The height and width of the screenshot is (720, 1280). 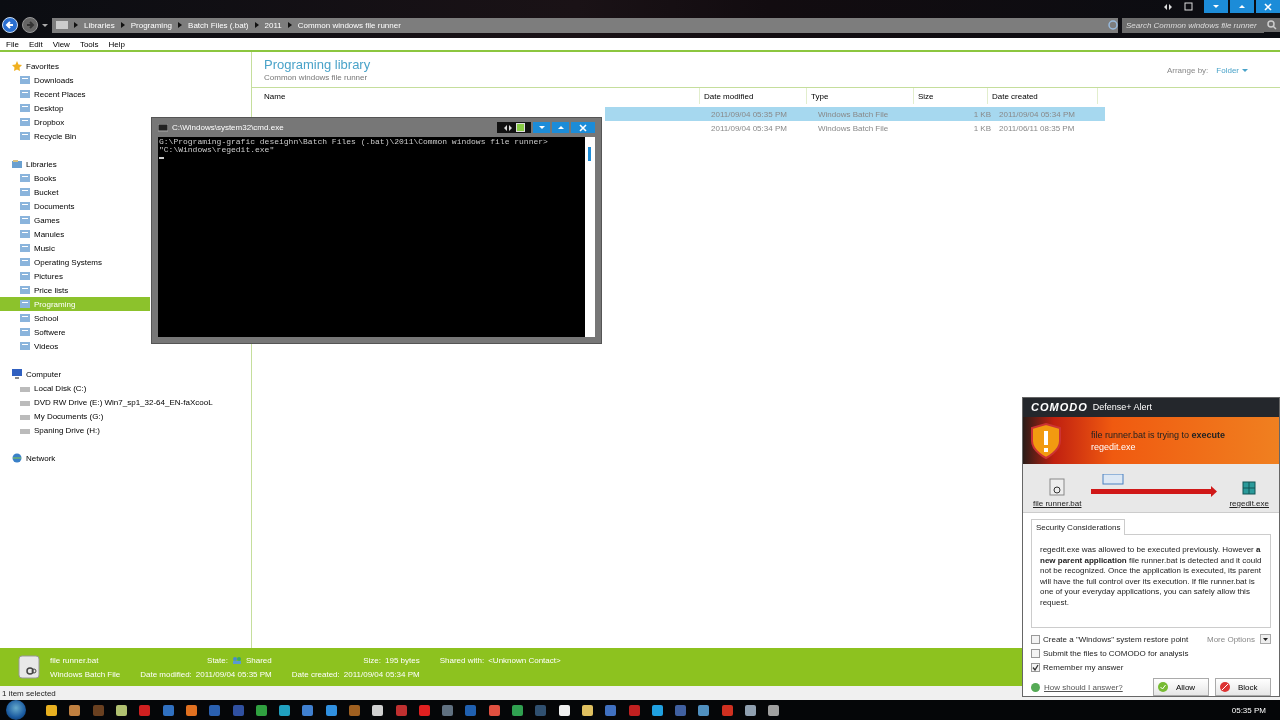 What do you see at coordinates (75, 248) in the screenshot?
I see `sidebar-item: Music` at bounding box center [75, 248].